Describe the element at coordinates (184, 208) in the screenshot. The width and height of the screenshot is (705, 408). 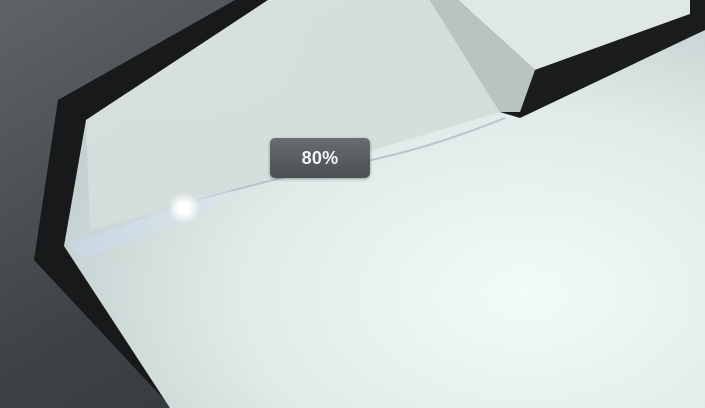
I see `led-light` at that location.